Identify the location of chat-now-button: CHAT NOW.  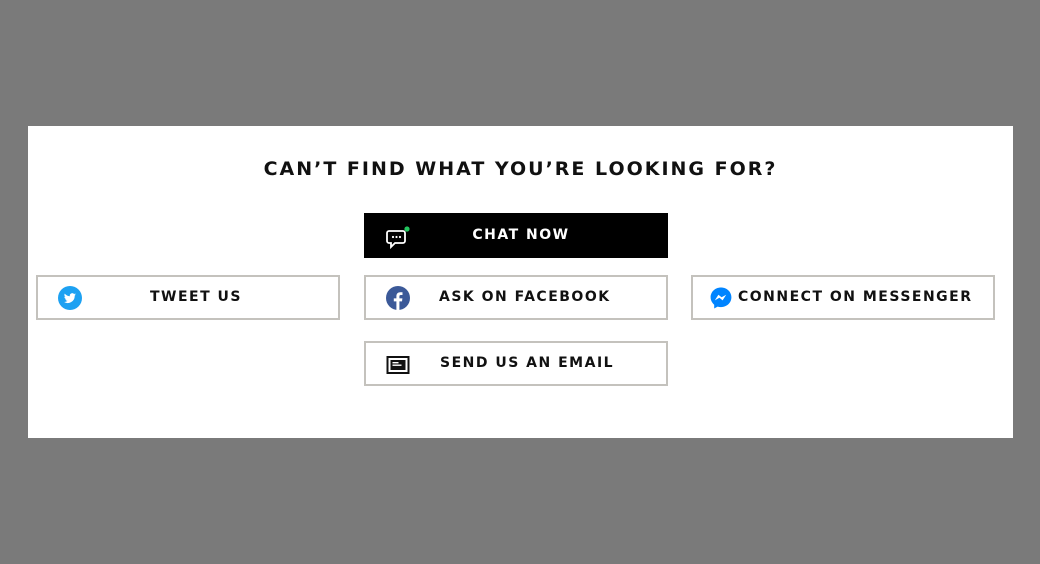
(516, 235).